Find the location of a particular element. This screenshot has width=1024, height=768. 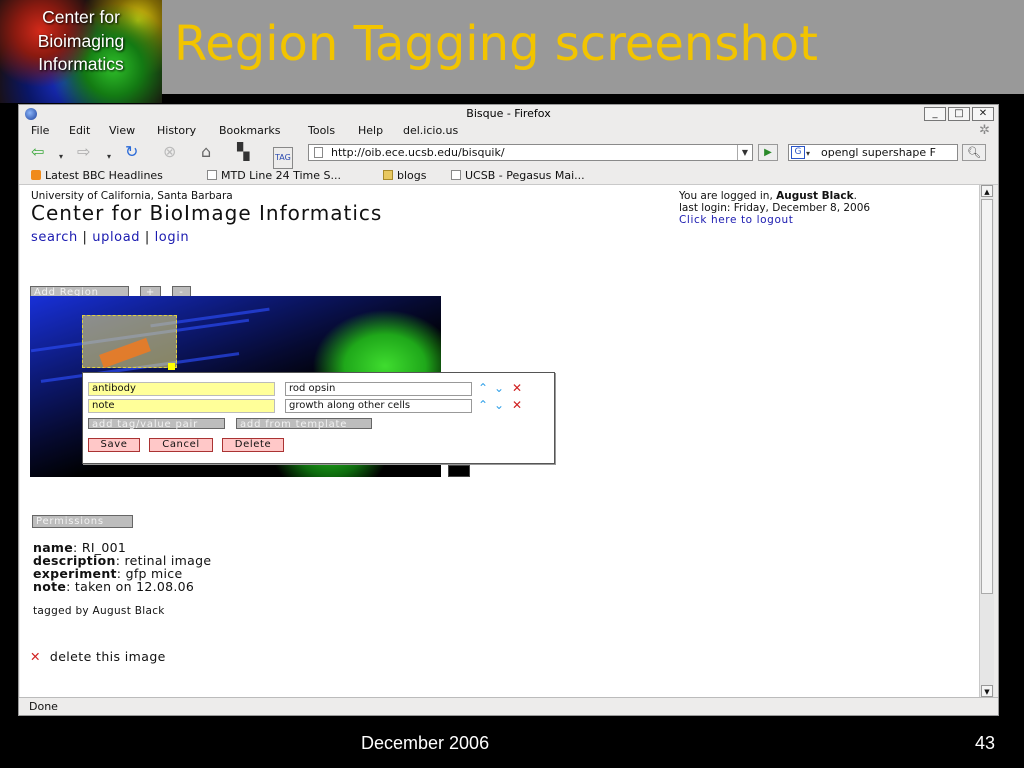

tag-name-field: antibody is located at coordinates (181, 389).